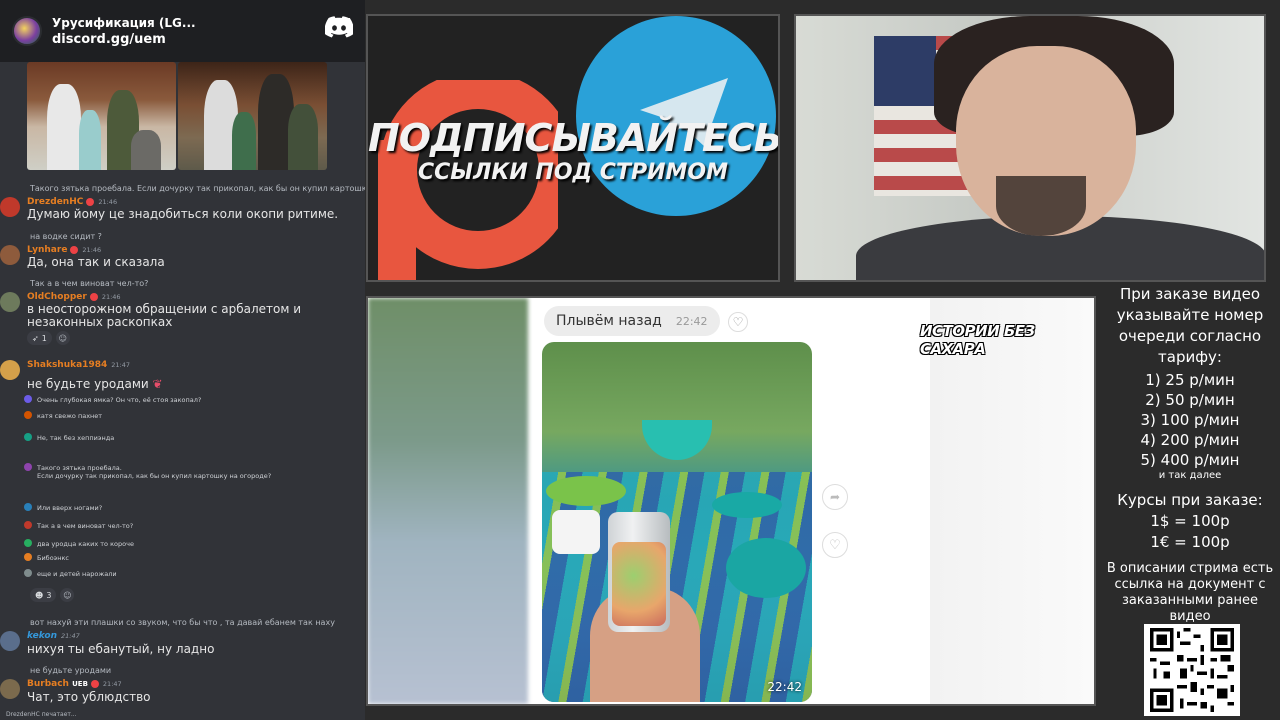  Describe the element at coordinates (1190, 380) in the screenshot. I see `price-tier: 1) 25 р/мин` at that location.